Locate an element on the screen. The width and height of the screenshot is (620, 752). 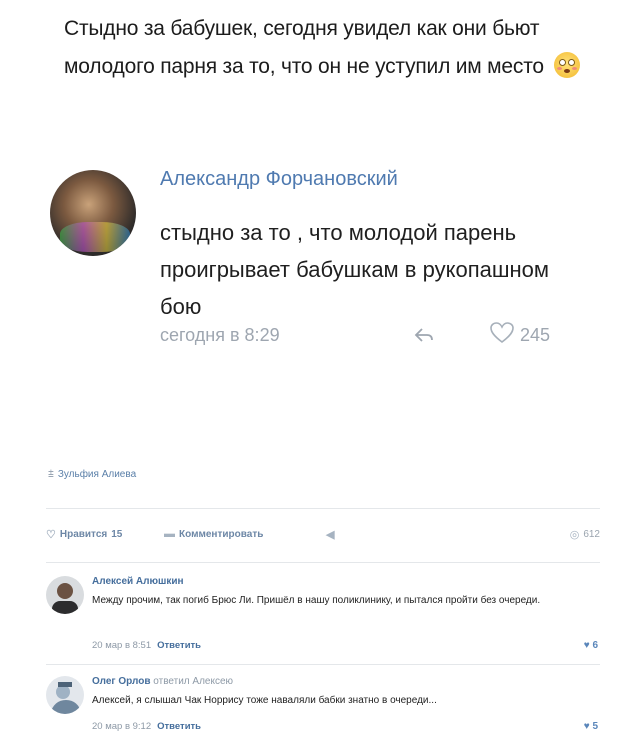
views-count: 612 is located at coordinates (591, 534).